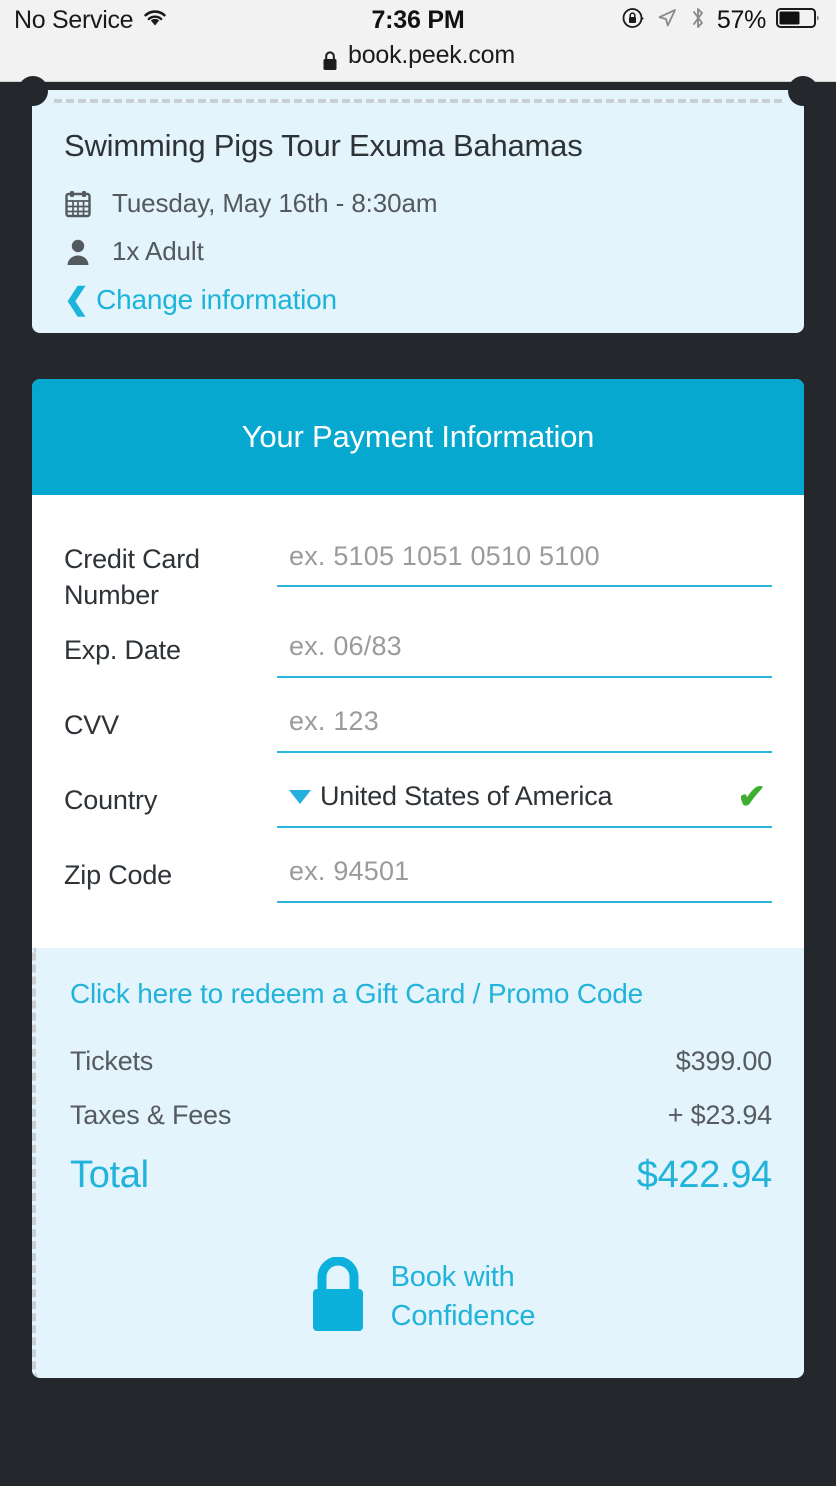  Describe the element at coordinates (155, 20) in the screenshot. I see `wifi-icon` at that location.